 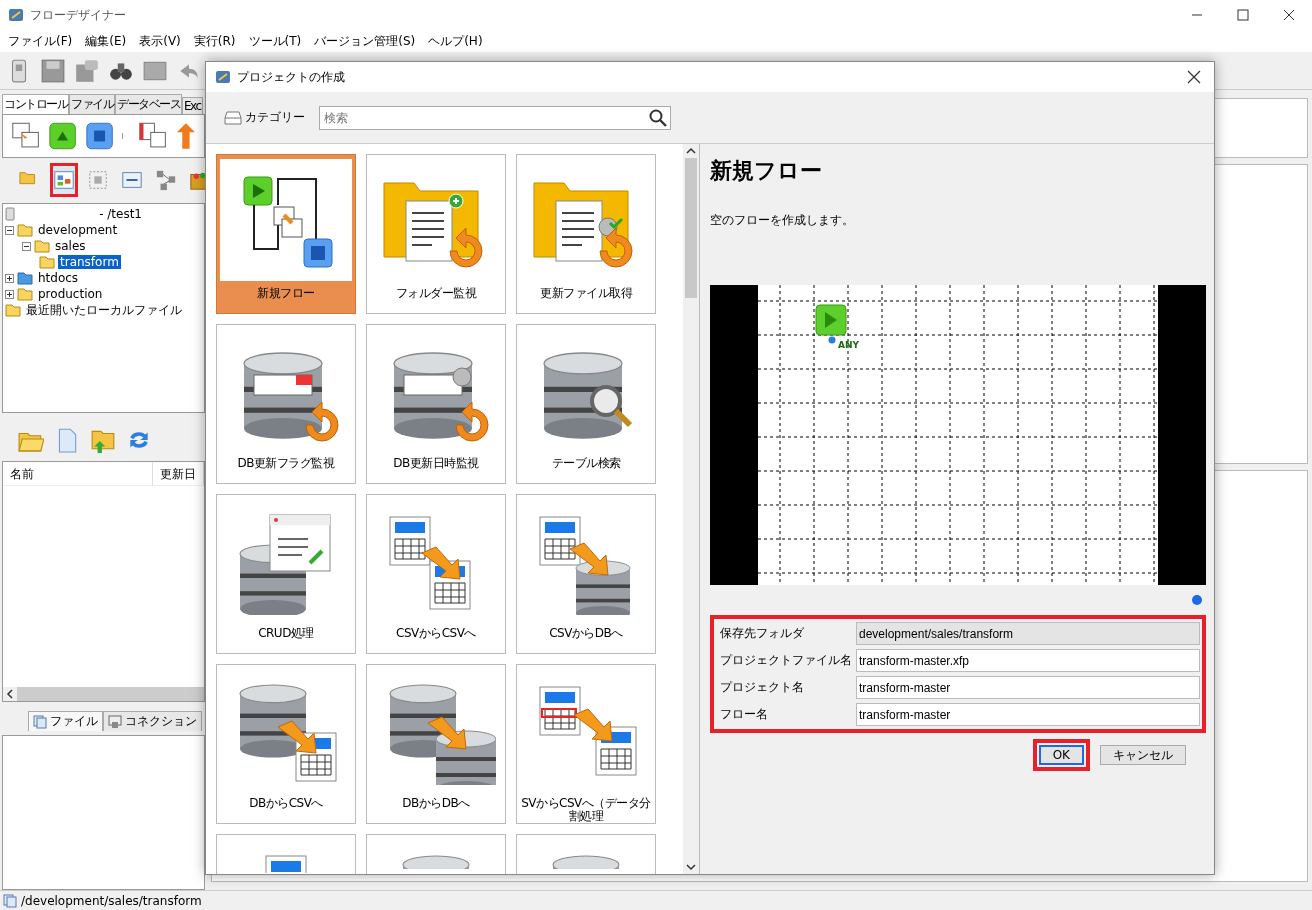 I want to click on panel-tab: データベース, so click(x=148, y=104).